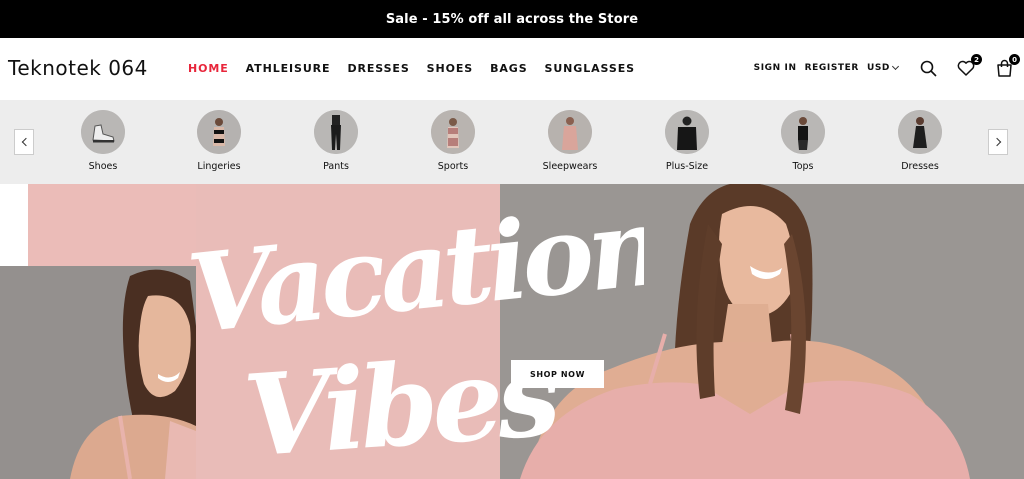 Image resolution: width=1024 pixels, height=479 pixels. I want to click on header-actions: SIGN IN REGISTER USD 2 0, so click(887, 67).